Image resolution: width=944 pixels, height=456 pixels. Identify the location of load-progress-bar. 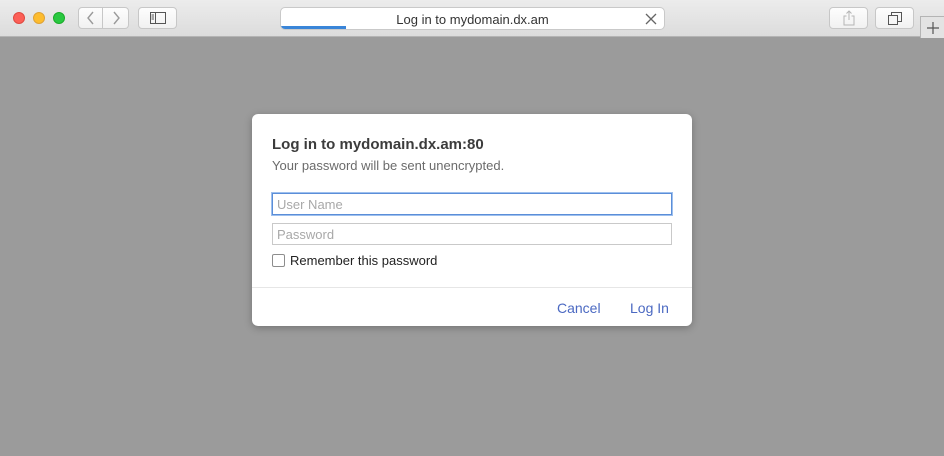
(314, 27).